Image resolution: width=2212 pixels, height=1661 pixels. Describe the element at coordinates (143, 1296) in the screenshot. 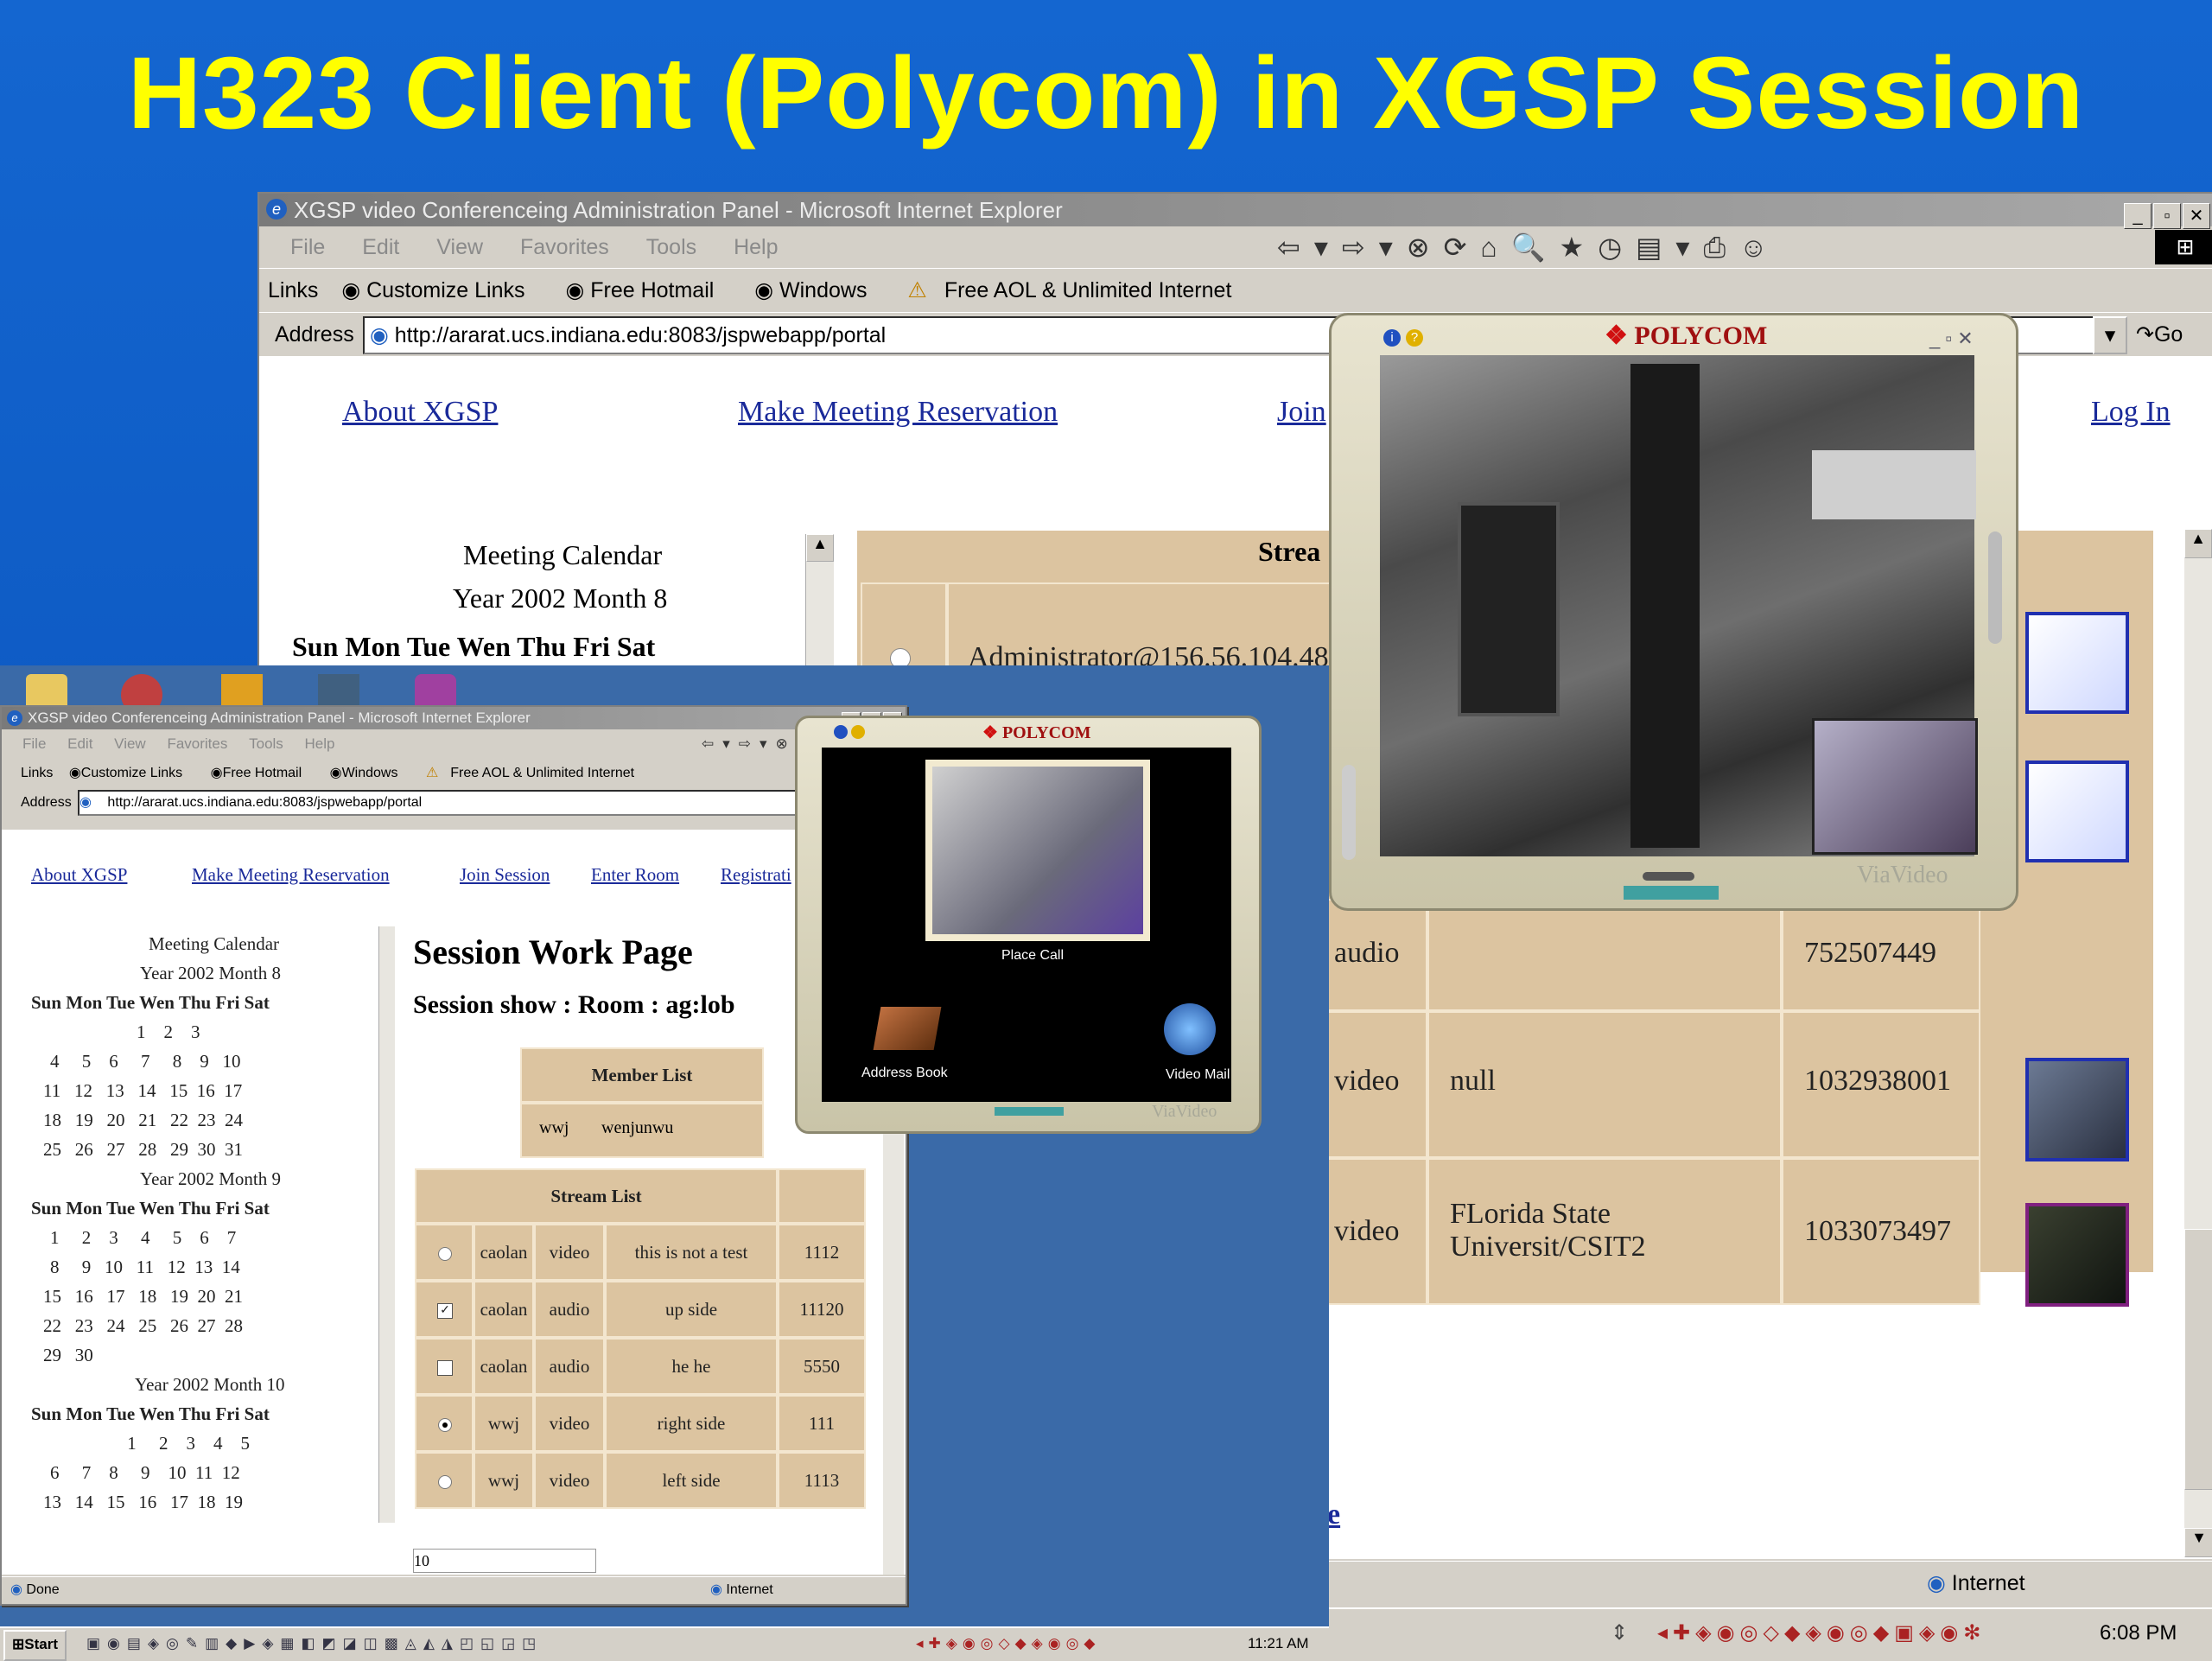

I see `cal-sep-week3: 15 16 17 18 19 20 21` at that location.